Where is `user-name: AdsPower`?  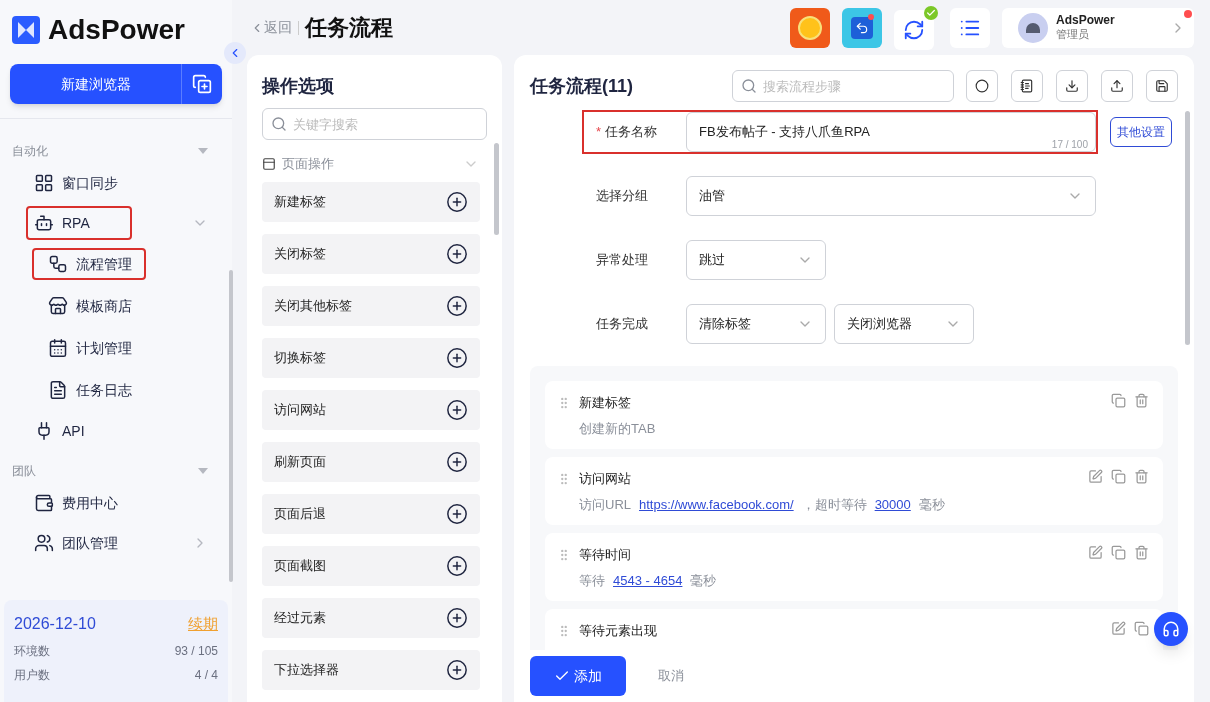
user-name: AdsPower is located at coordinates (1086, 21).